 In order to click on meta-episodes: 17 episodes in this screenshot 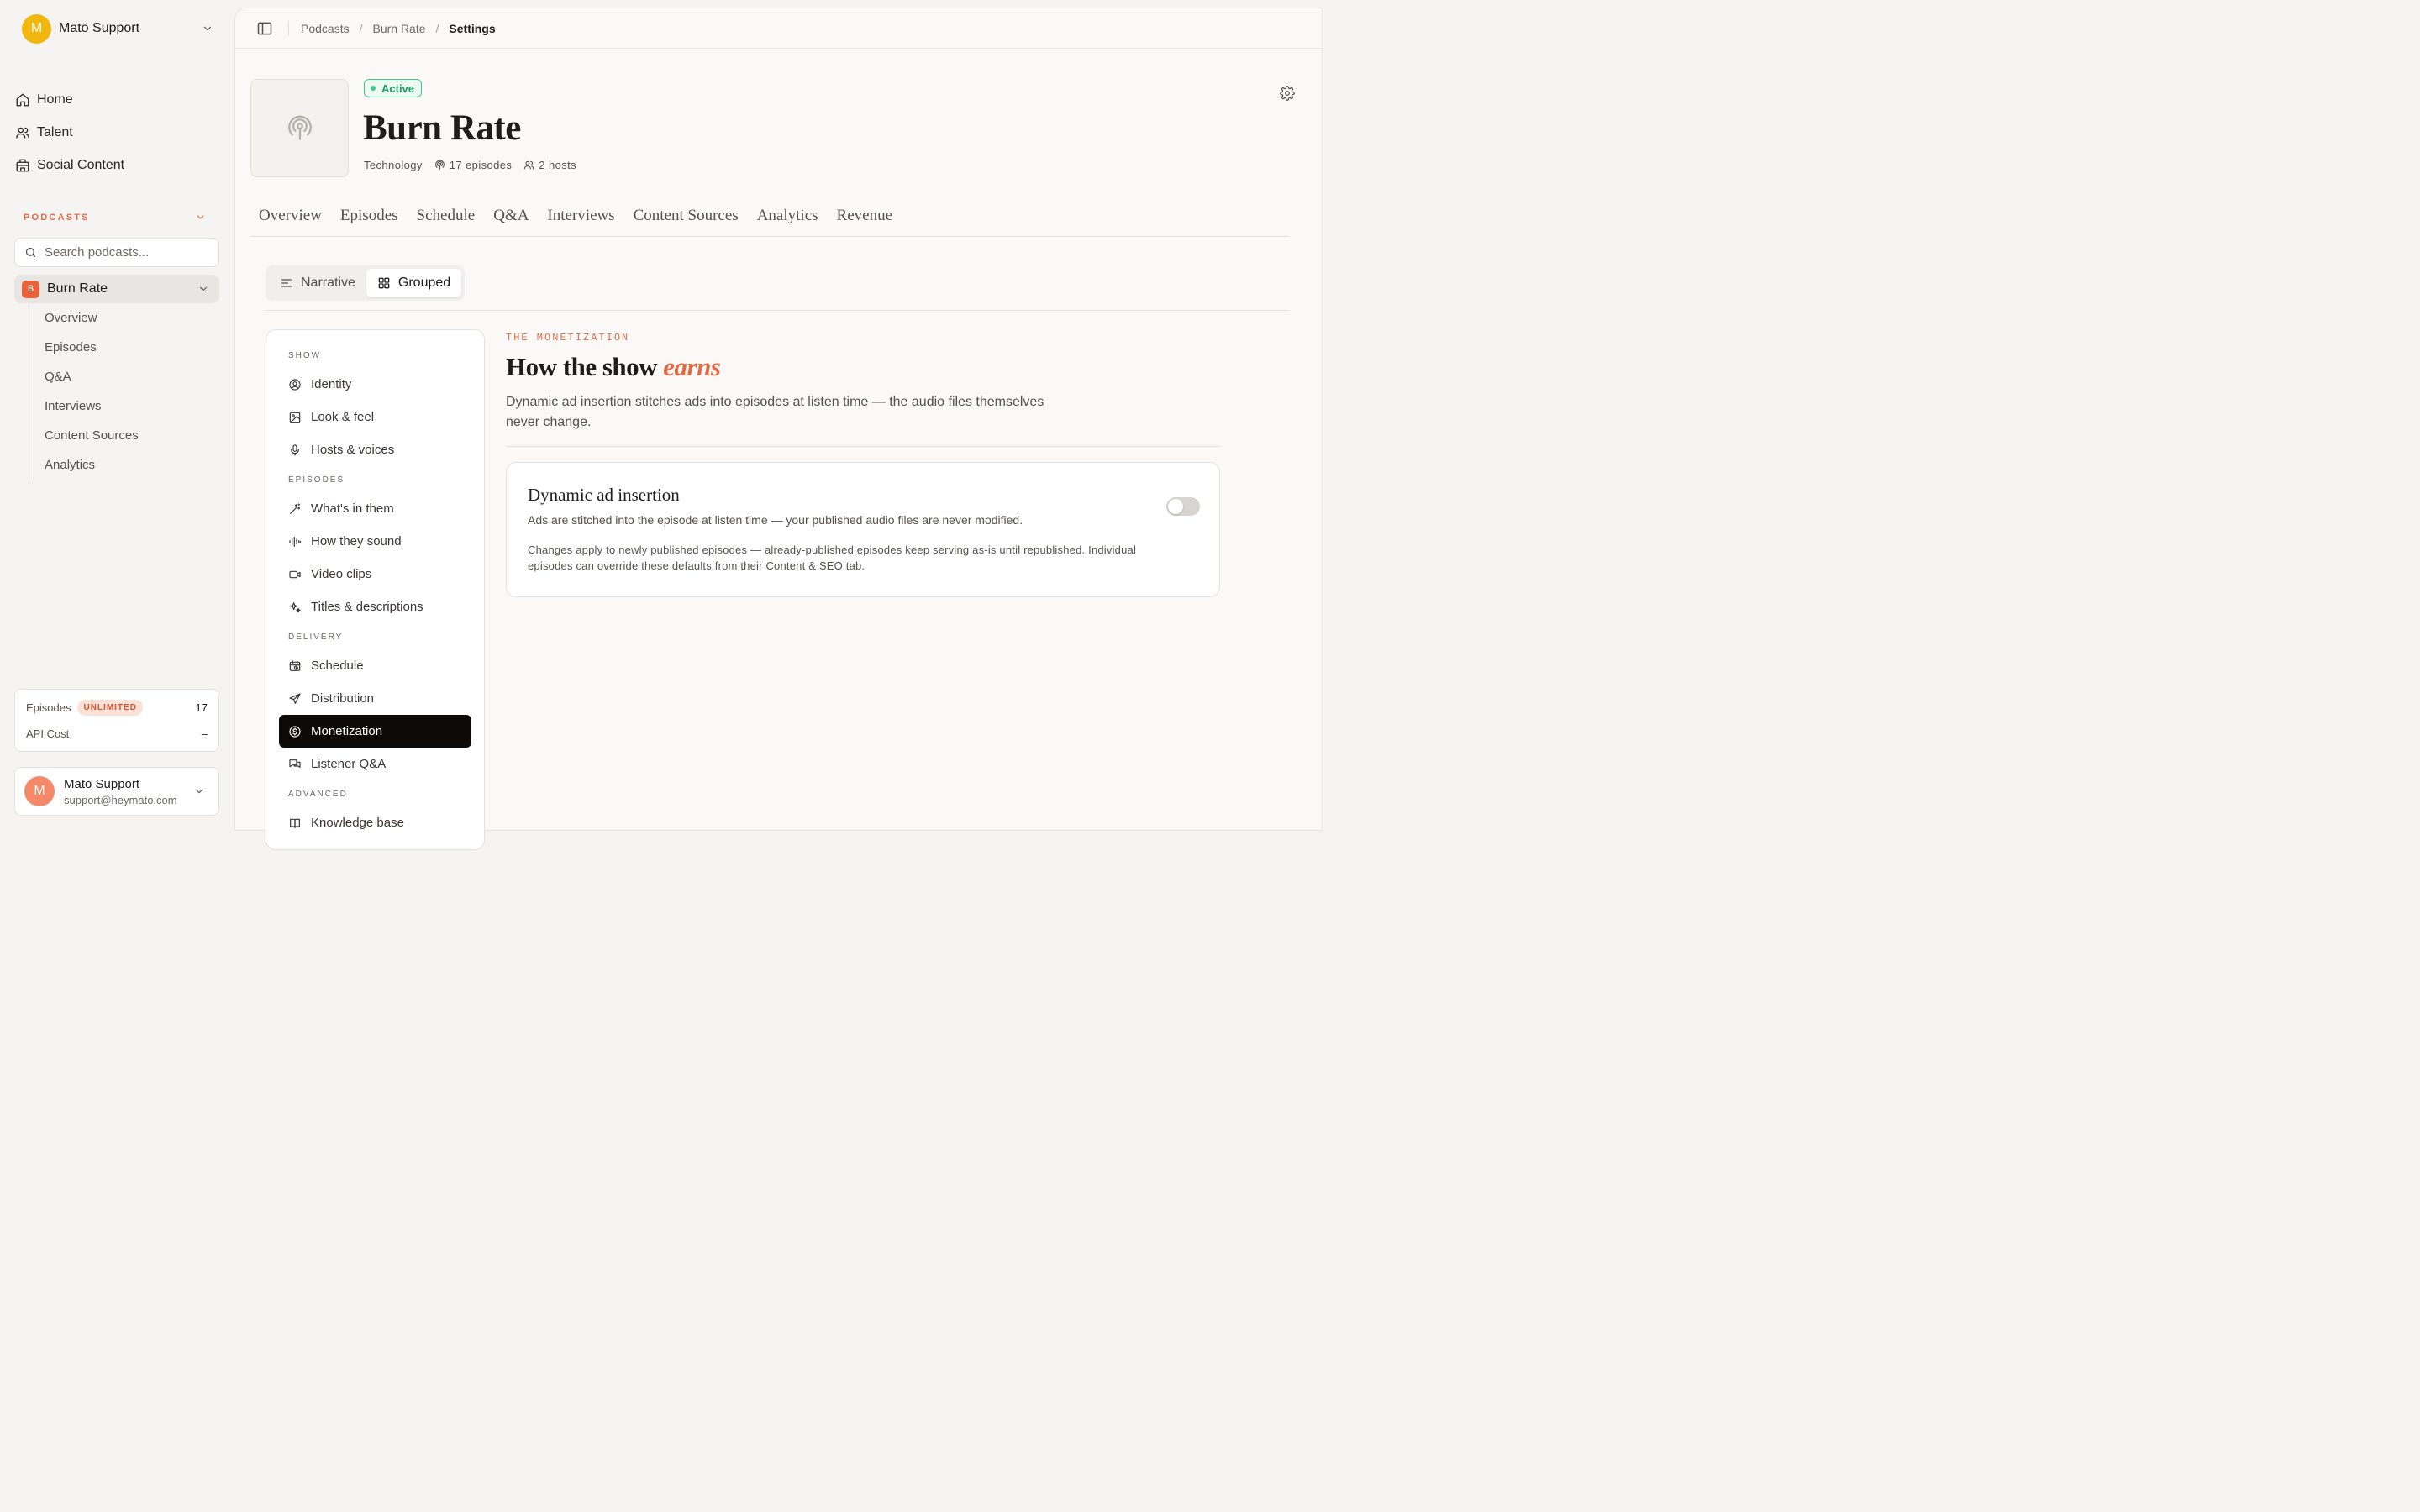, I will do `click(473, 165)`.